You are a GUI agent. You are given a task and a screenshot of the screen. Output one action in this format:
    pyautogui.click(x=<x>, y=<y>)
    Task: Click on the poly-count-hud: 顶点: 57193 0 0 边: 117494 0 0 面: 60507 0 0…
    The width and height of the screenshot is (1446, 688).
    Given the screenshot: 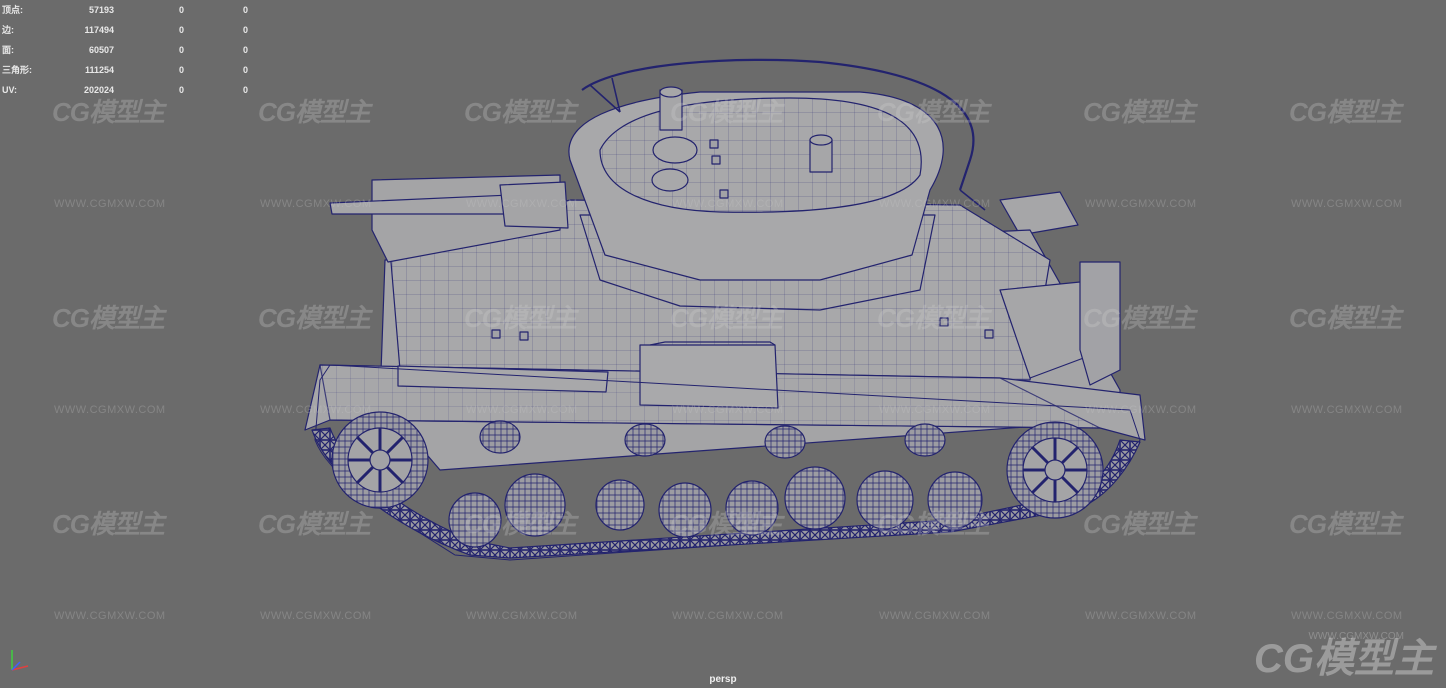 What is the action you would take?
    pyautogui.click(x=127, y=50)
    